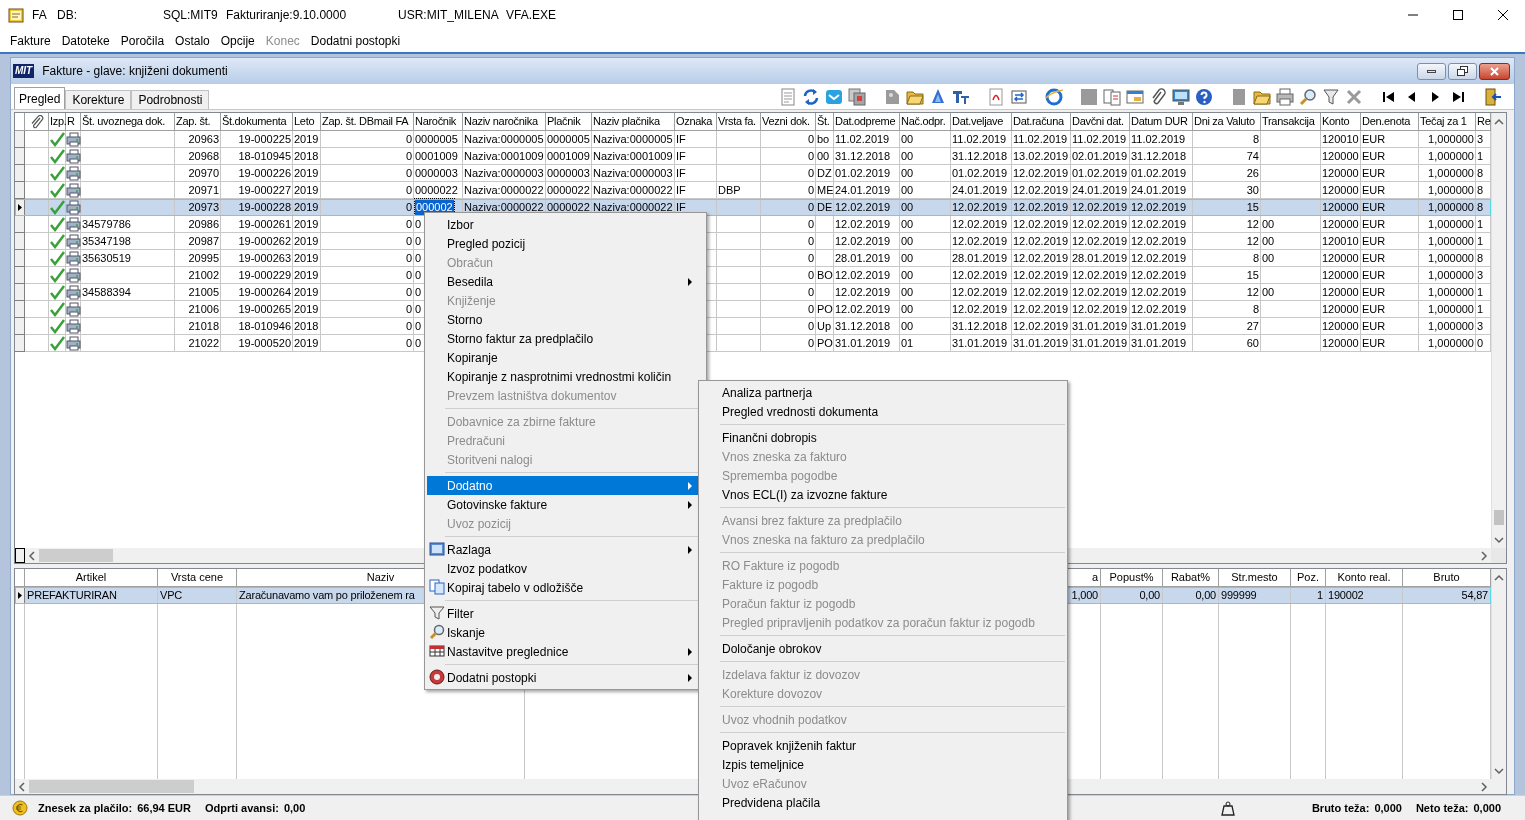  I want to click on search-icon, so click(1308, 97).